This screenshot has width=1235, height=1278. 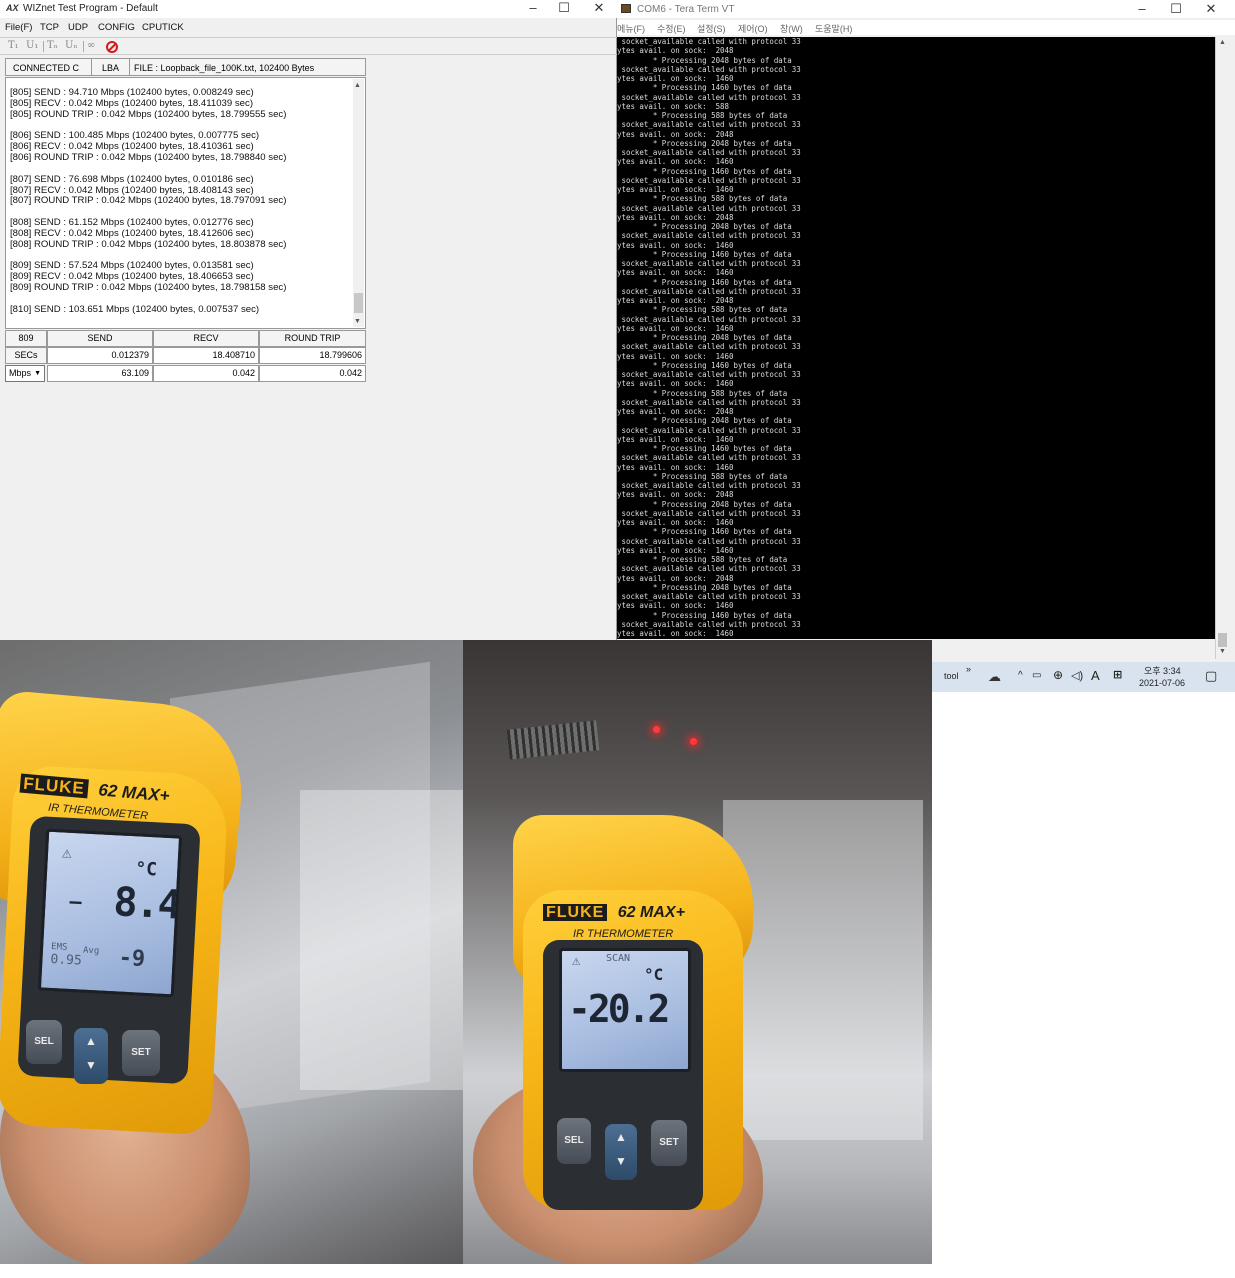 What do you see at coordinates (100, 355) in the screenshot?
I see `secs-send: 0.012379` at bounding box center [100, 355].